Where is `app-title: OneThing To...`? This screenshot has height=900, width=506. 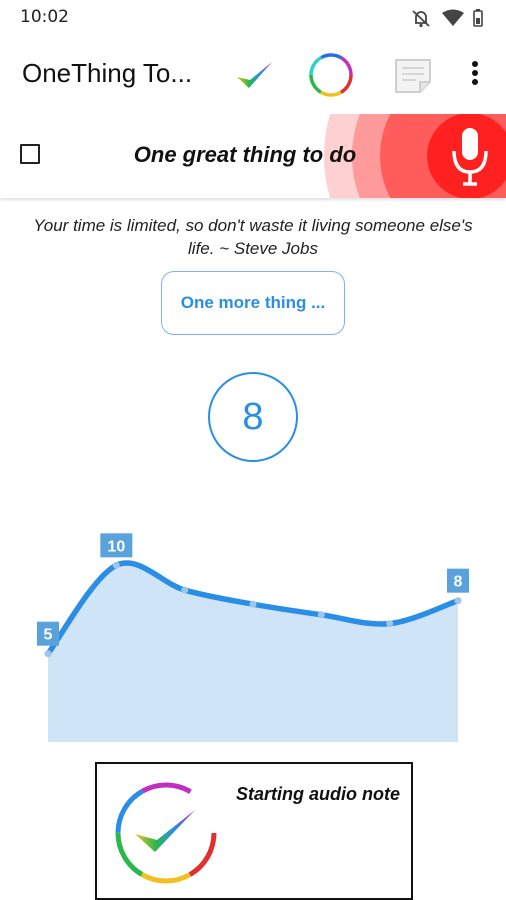
app-title: OneThing To... is located at coordinates (107, 73).